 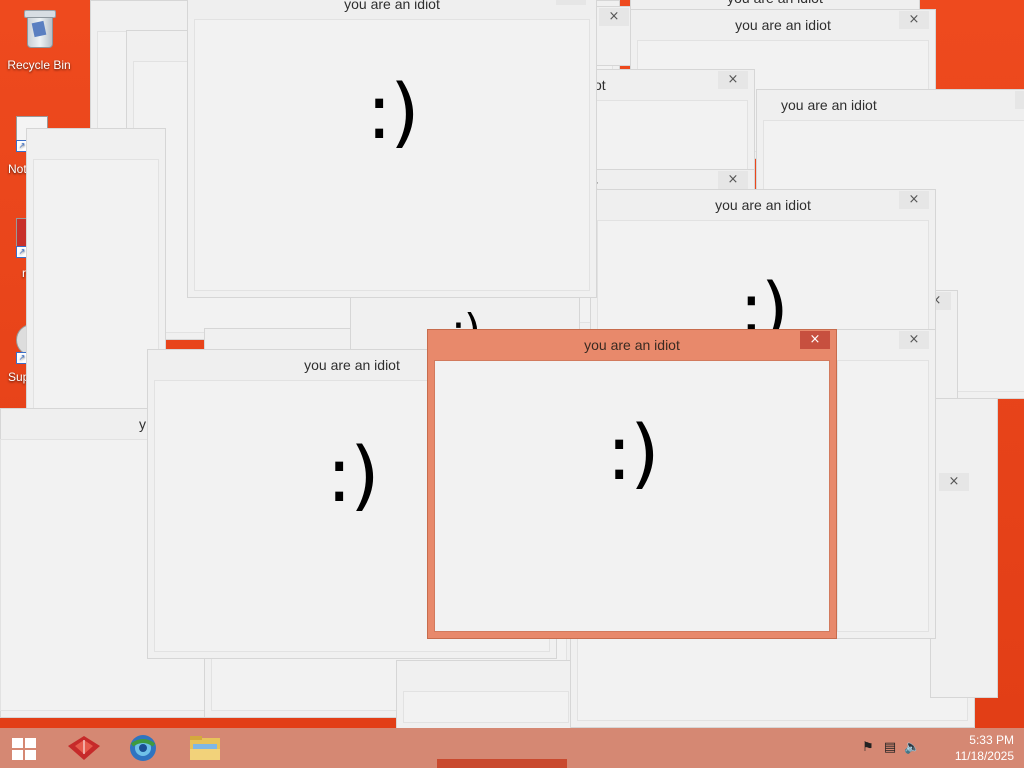 What do you see at coordinates (512, 748) in the screenshot?
I see `taskbar: ⚑ ▤ 🔈 5:33 PM 11/18/2025` at bounding box center [512, 748].